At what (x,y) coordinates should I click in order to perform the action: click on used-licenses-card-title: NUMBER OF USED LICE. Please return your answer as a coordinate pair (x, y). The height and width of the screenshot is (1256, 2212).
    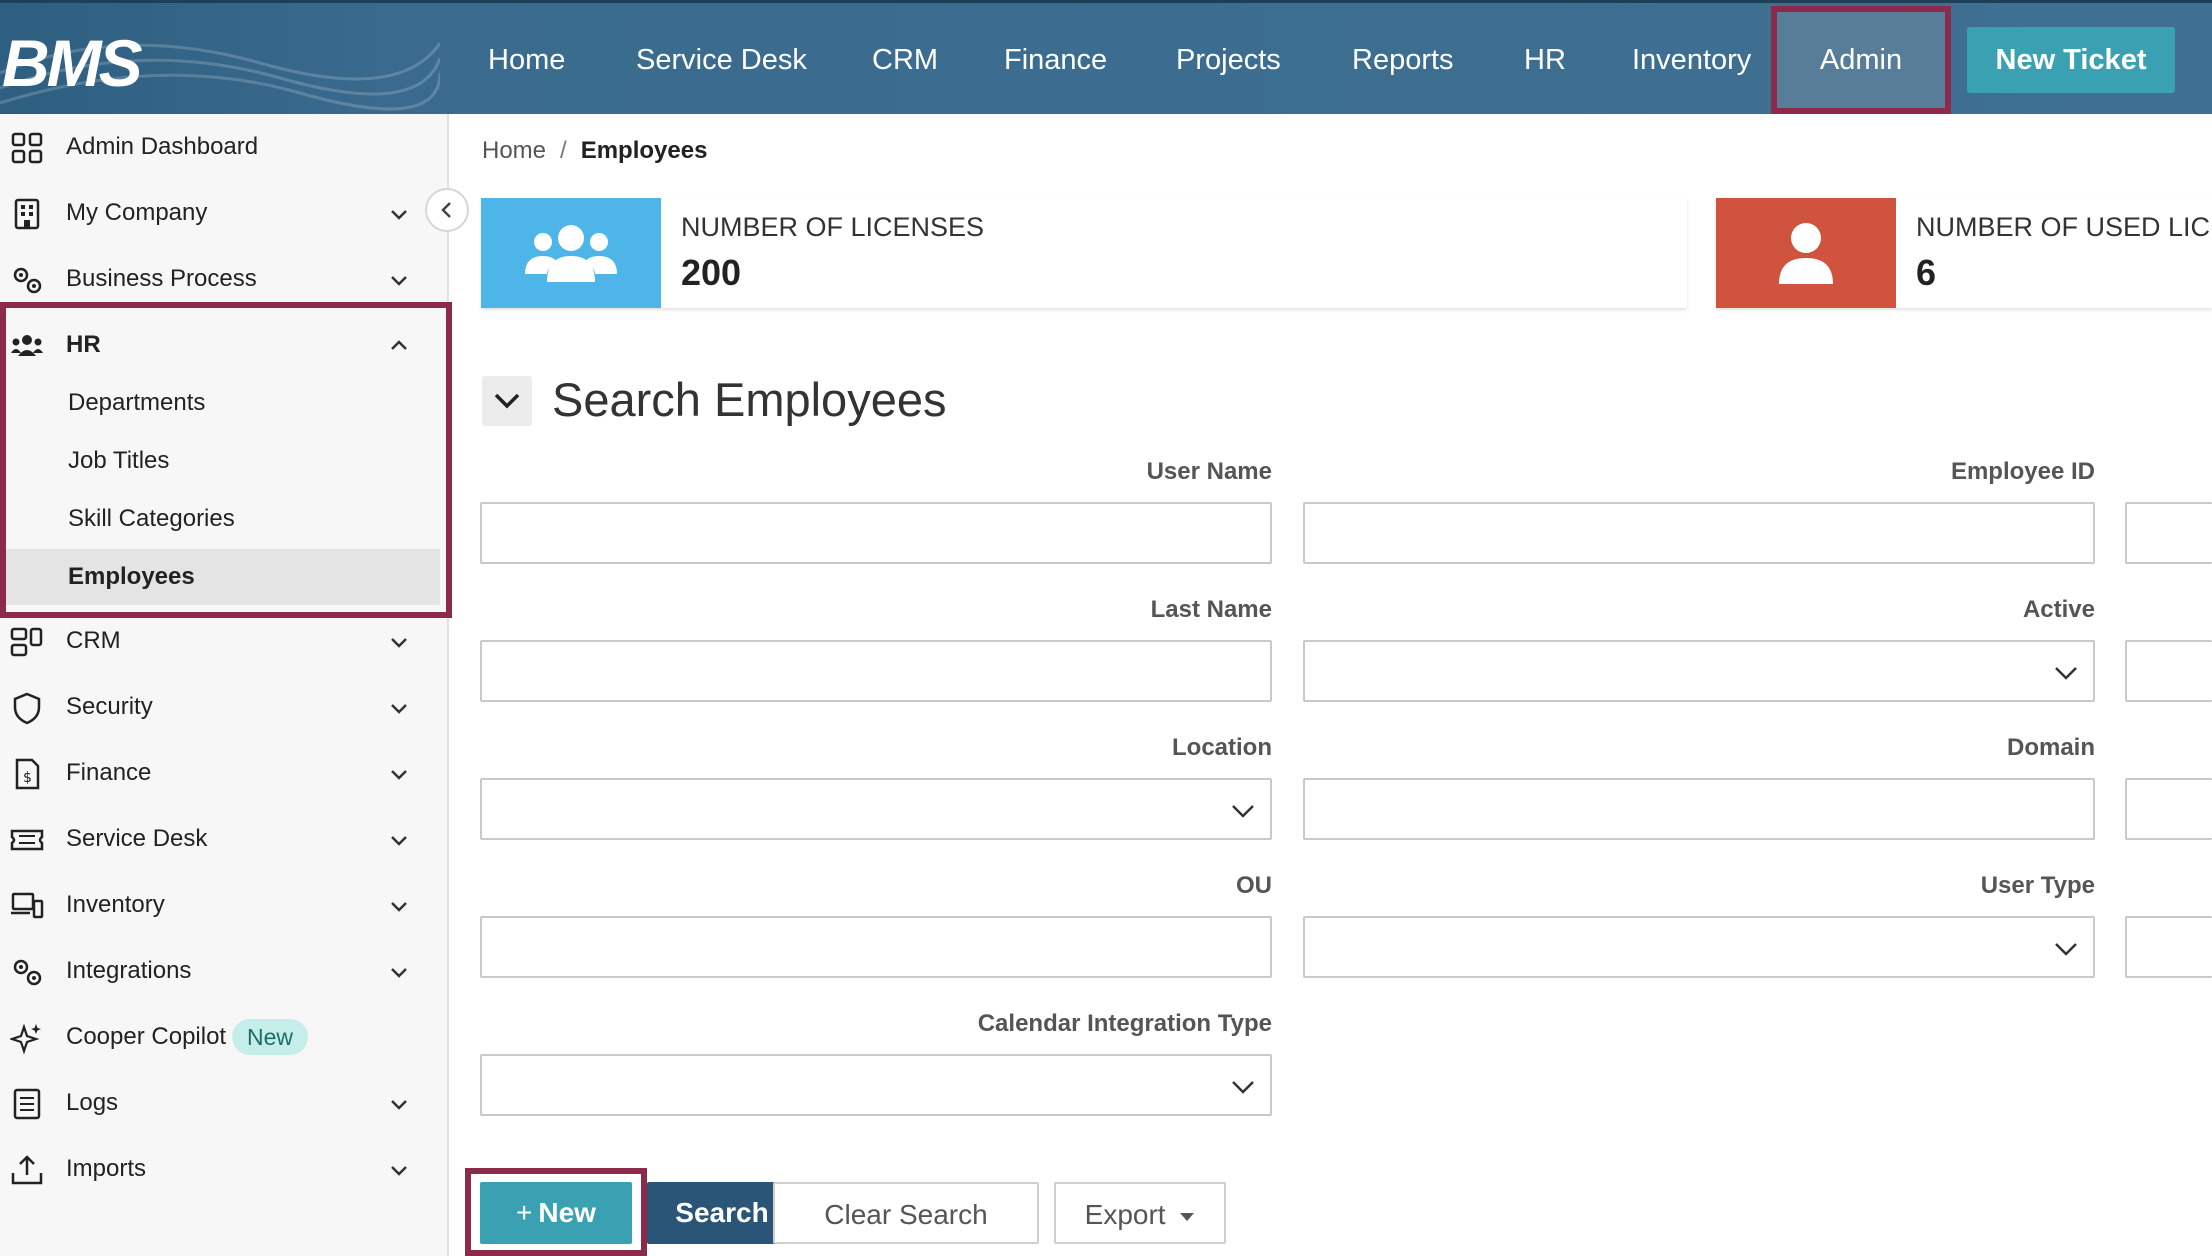
    Looking at the image, I should click on (2064, 227).